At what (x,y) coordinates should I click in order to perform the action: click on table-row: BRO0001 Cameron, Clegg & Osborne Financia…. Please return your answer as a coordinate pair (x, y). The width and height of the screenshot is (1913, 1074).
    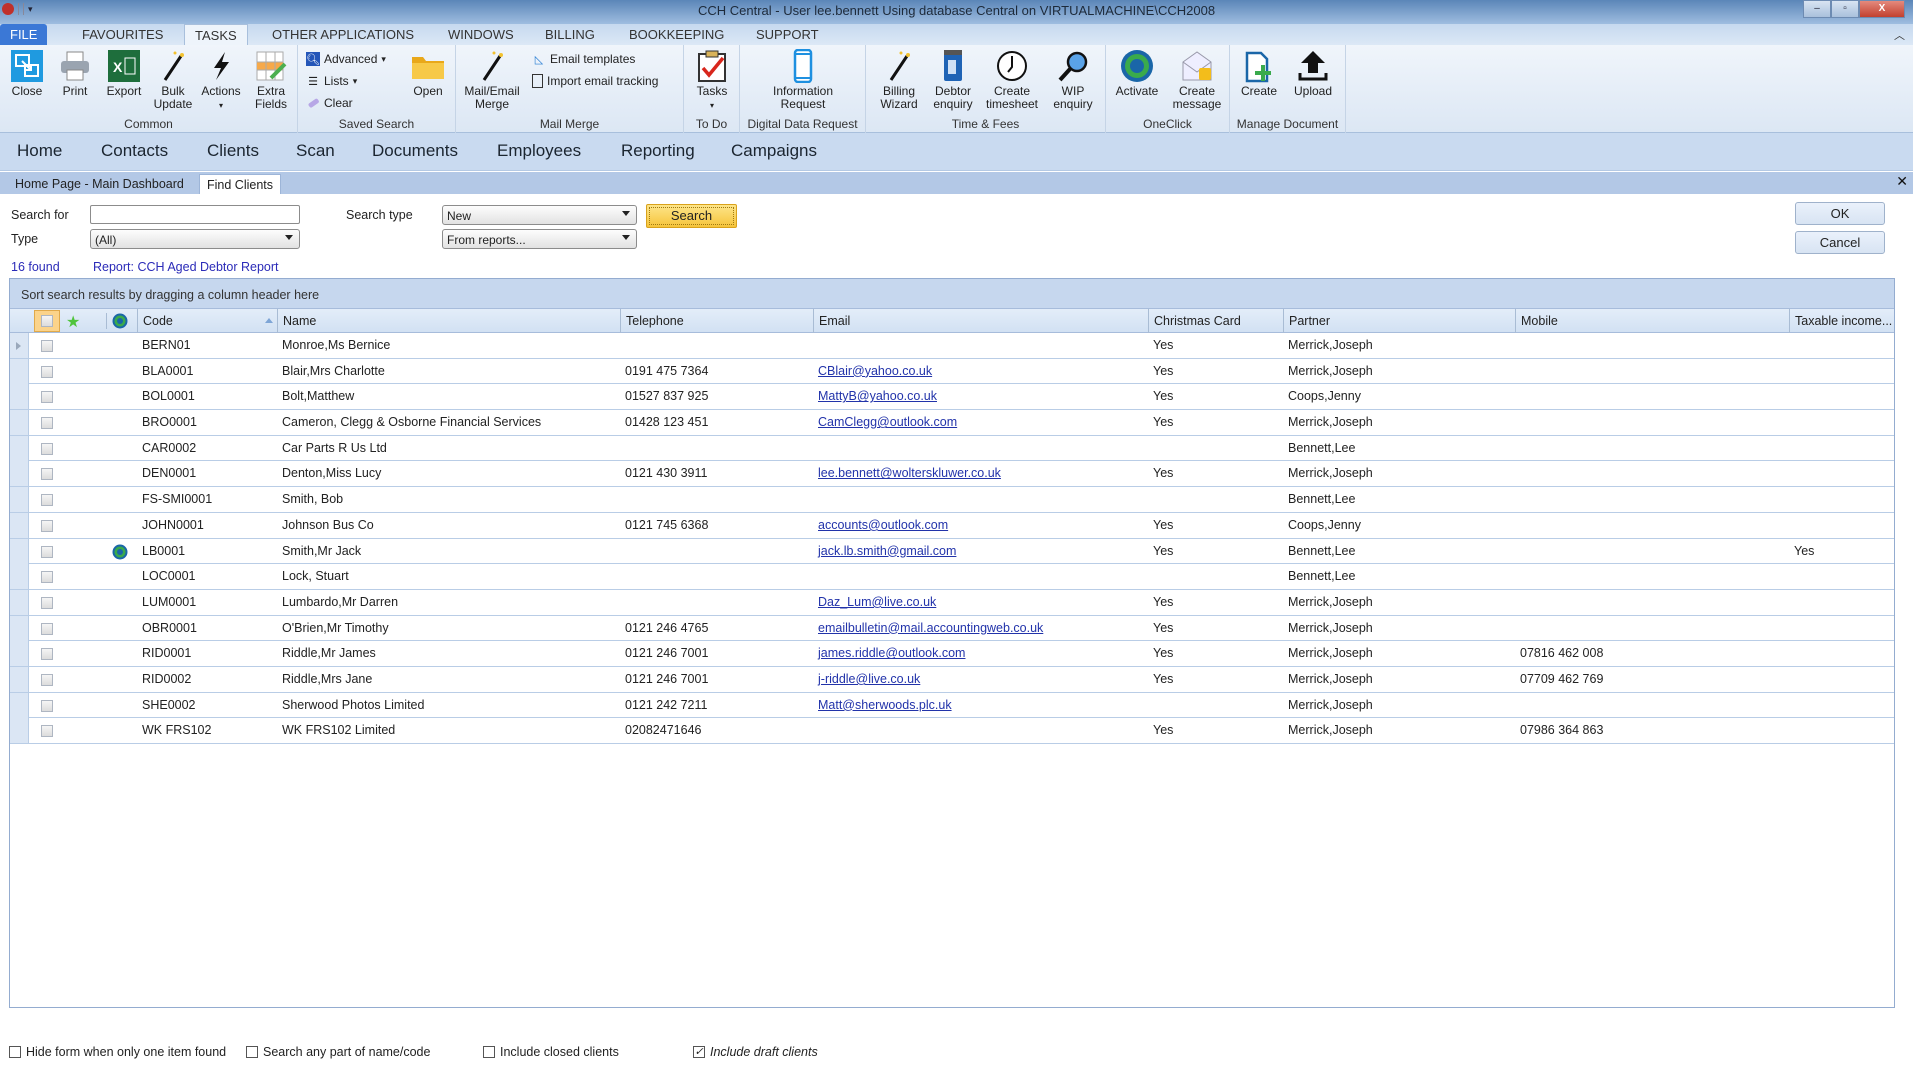
    Looking at the image, I should click on (952, 423).